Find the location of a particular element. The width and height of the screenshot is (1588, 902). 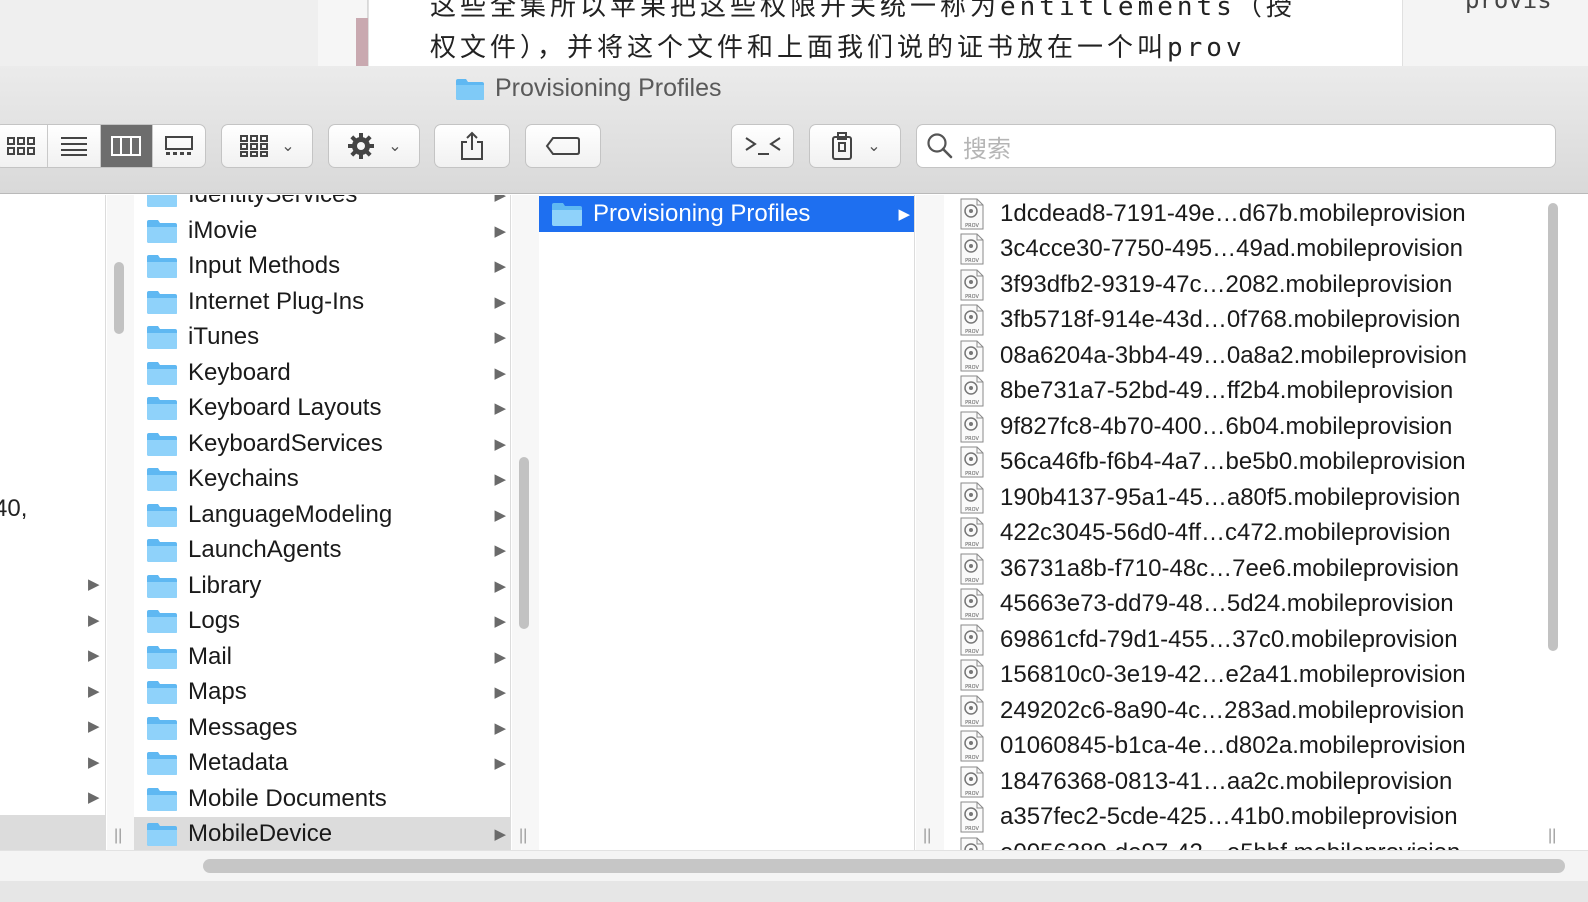

share-button is located at coordinates (472, 146).